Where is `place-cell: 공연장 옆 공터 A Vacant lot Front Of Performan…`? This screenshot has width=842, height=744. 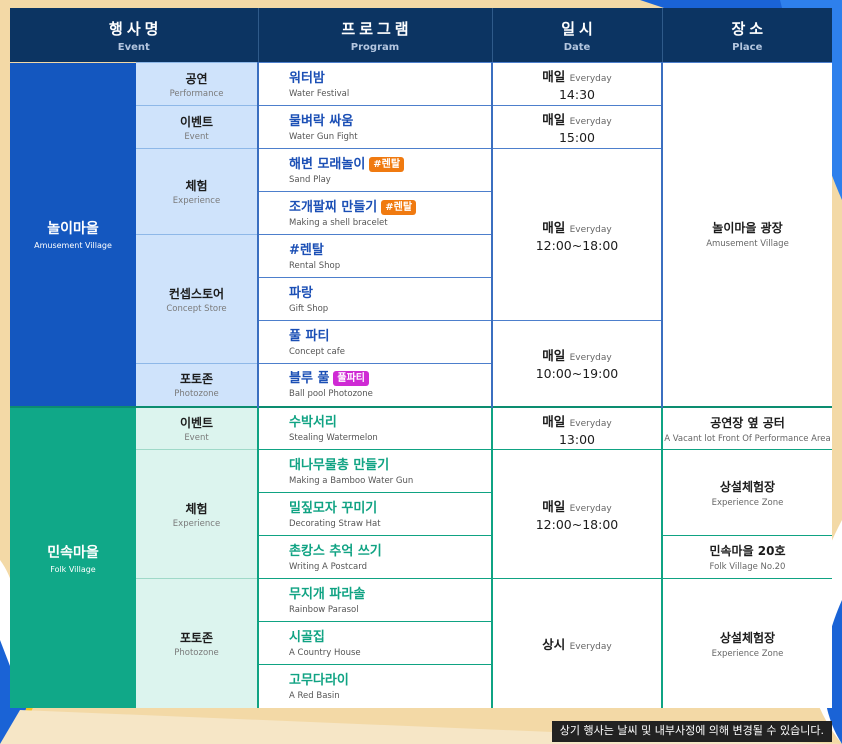
place-cell: 공연장 옆 공터 A Vacant lot Front Of Performan… is located at coordinates (746, 427).